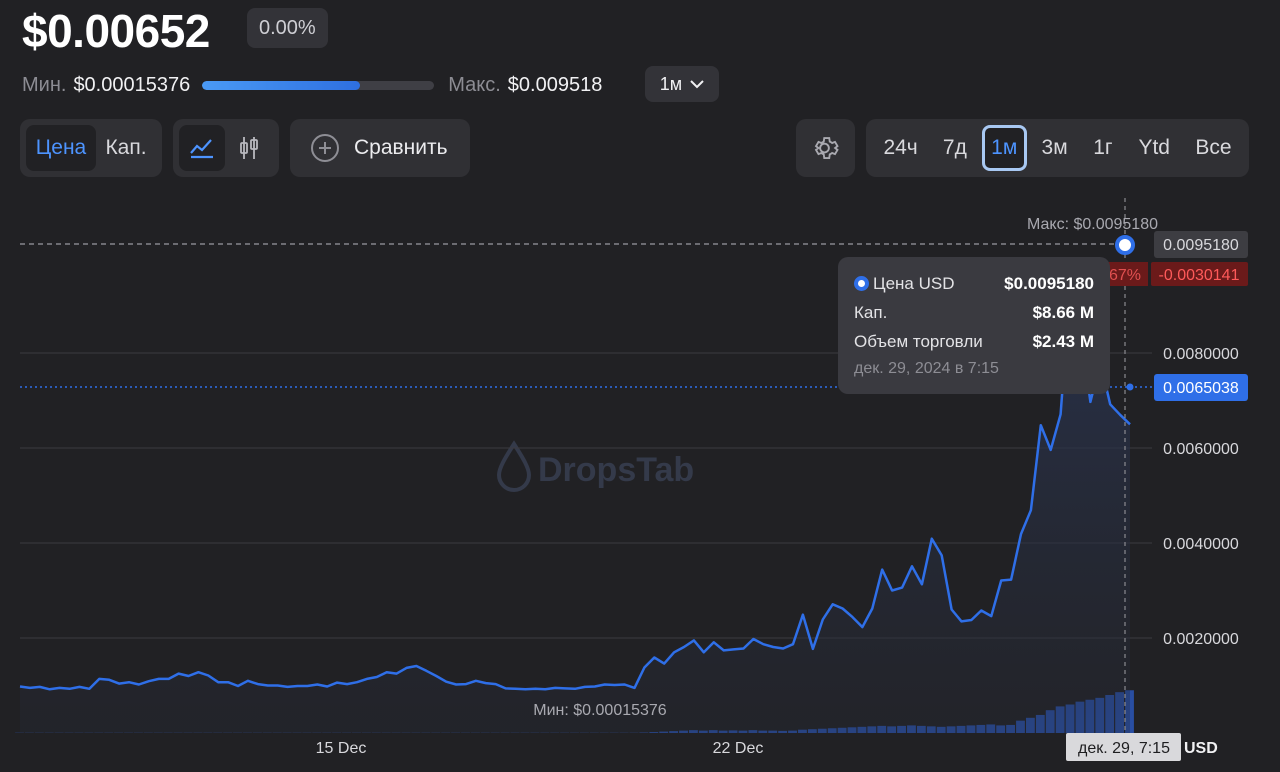 The image size is (1280, 772). Describe the element at coordinates (341, 748) in the screenshot. I see `x-tick-15dec: 15 Dec` at that location.